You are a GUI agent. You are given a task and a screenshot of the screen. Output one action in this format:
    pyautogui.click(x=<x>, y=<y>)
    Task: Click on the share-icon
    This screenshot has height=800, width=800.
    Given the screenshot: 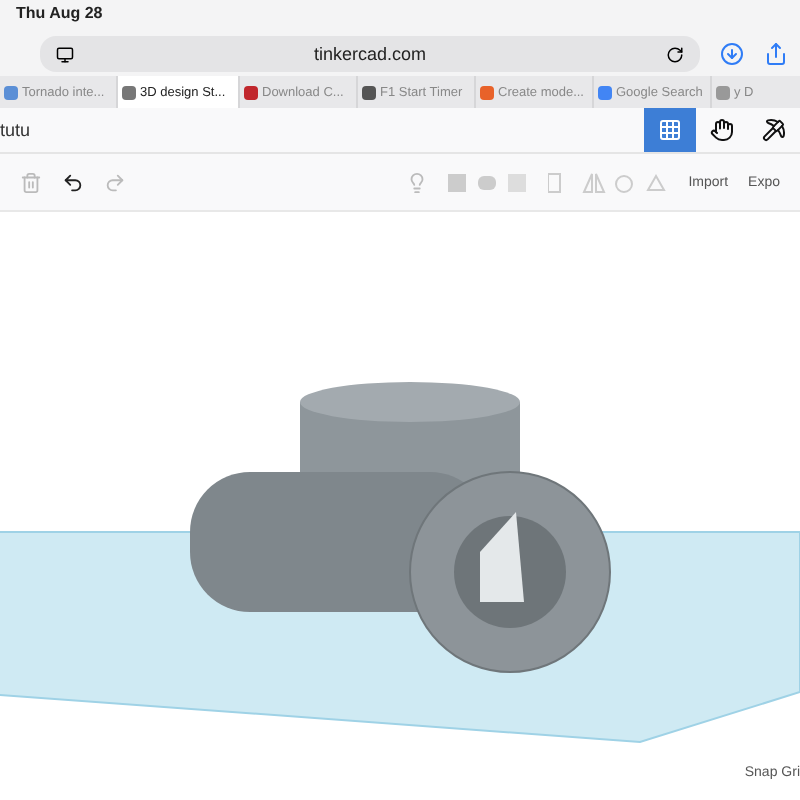 What is the action you would take?
    pyautogui.click(x=776, y=54)
    